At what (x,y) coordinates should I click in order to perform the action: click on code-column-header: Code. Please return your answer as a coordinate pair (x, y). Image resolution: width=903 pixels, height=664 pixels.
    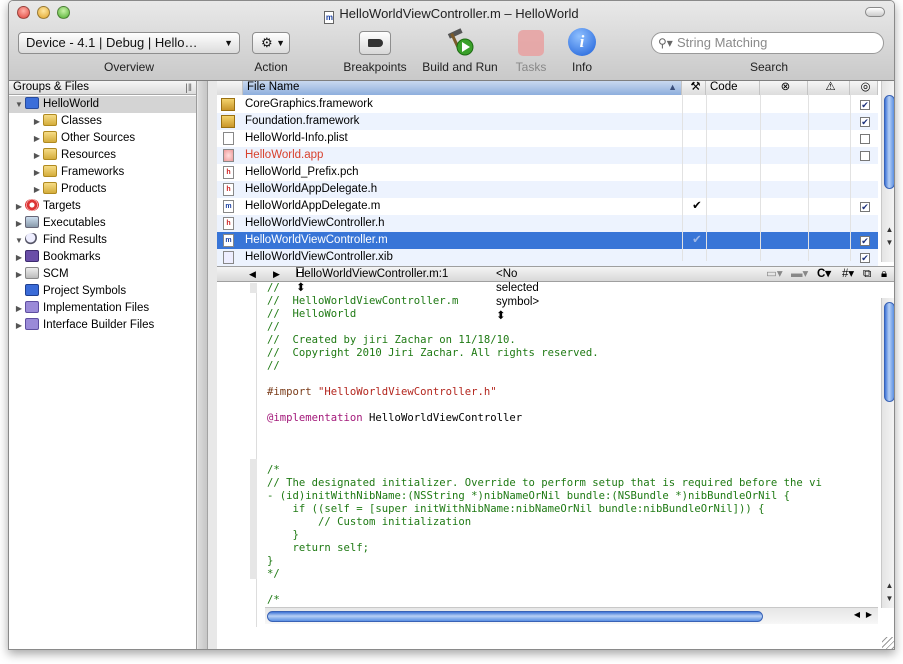
    Looking at the image, I should click on (733, 88).